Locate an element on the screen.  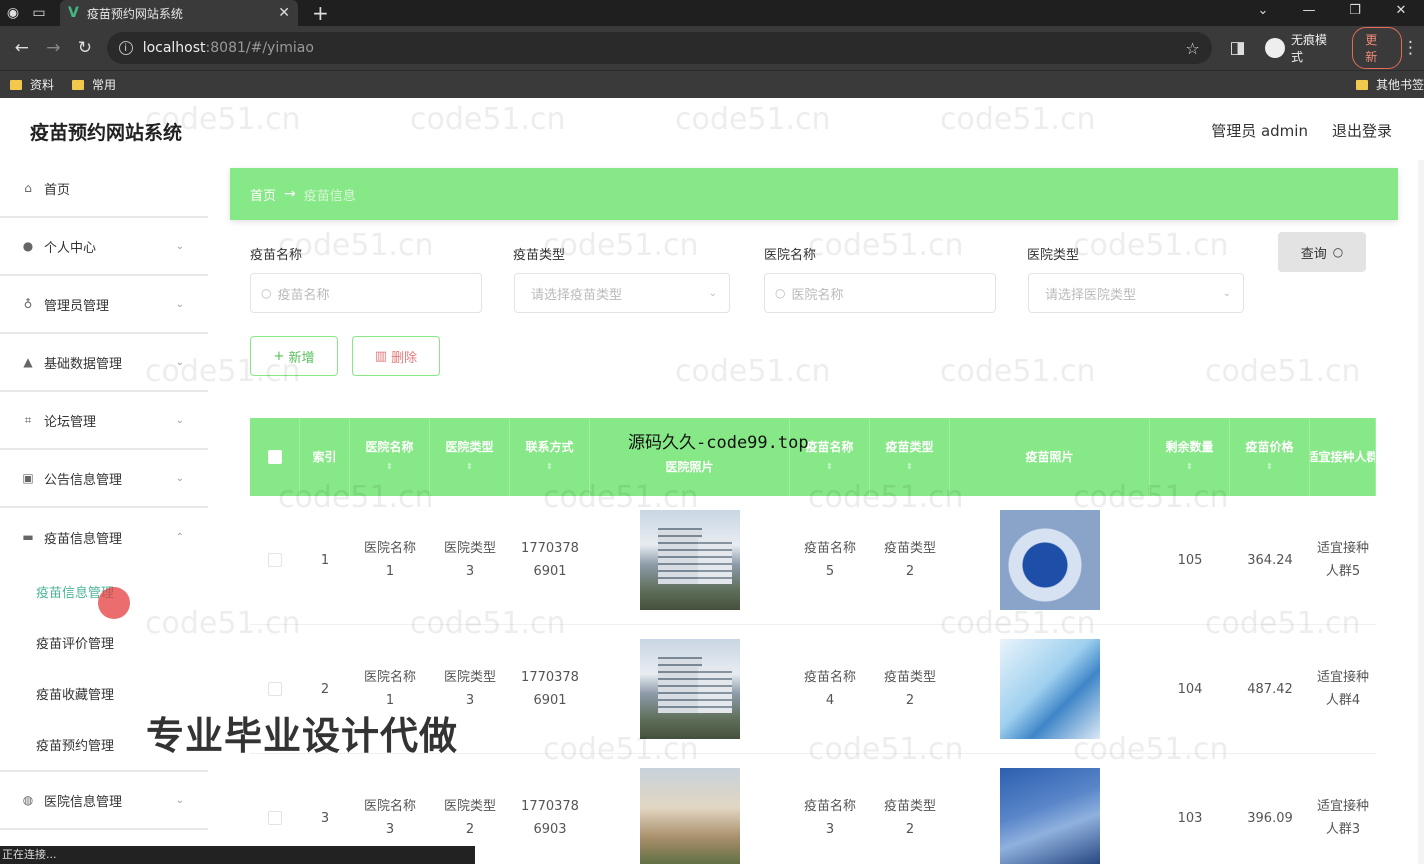
header-label: 医院类型 is located at coordinates (469, 447).